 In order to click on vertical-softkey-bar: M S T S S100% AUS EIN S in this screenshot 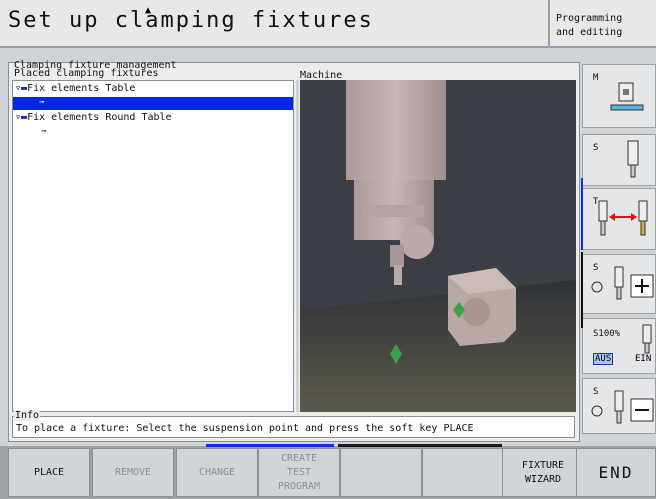, I will do `click(619, 249)`.